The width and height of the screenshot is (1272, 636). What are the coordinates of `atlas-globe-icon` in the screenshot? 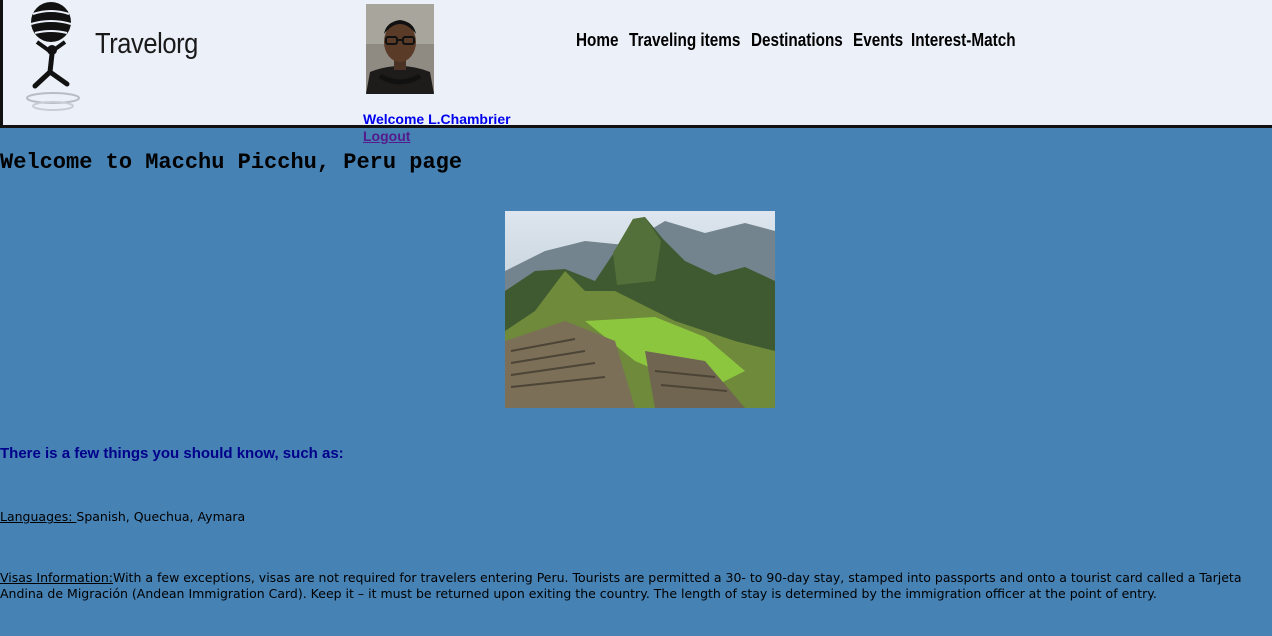 It's located at (54, 59).